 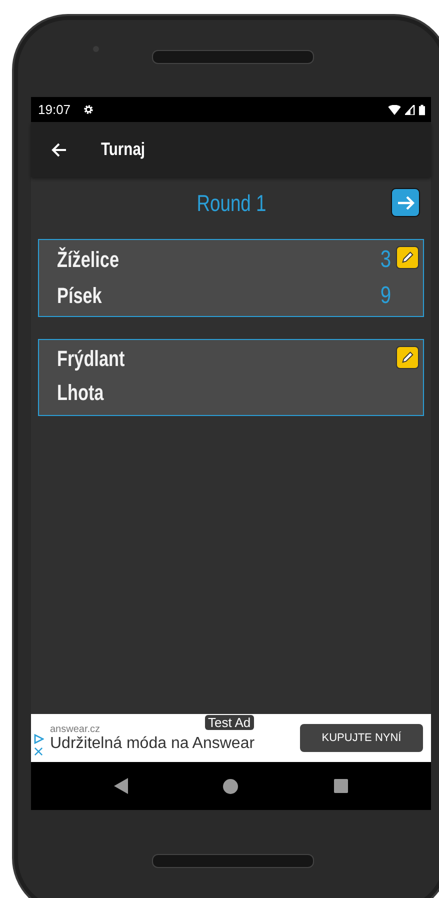 What do you see at coordinates (79, 296) in the screenshot?
I see `team-name: Písek` at bounding box center [79, 296].